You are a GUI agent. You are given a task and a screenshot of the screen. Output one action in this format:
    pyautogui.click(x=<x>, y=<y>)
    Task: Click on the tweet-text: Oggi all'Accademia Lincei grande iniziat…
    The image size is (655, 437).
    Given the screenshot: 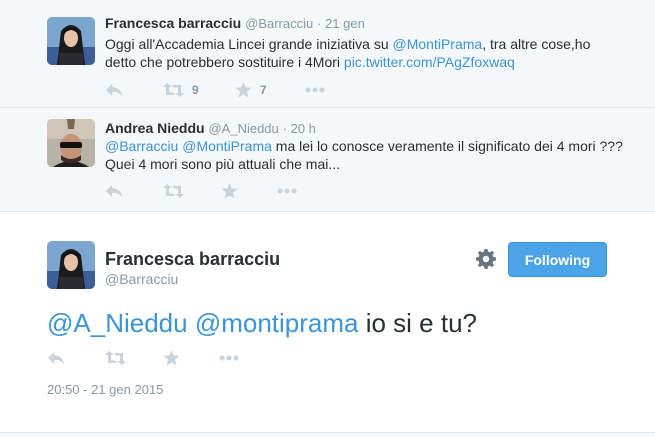 What is the action you would take?
    pyautogui.click(x=365, y=53)
    